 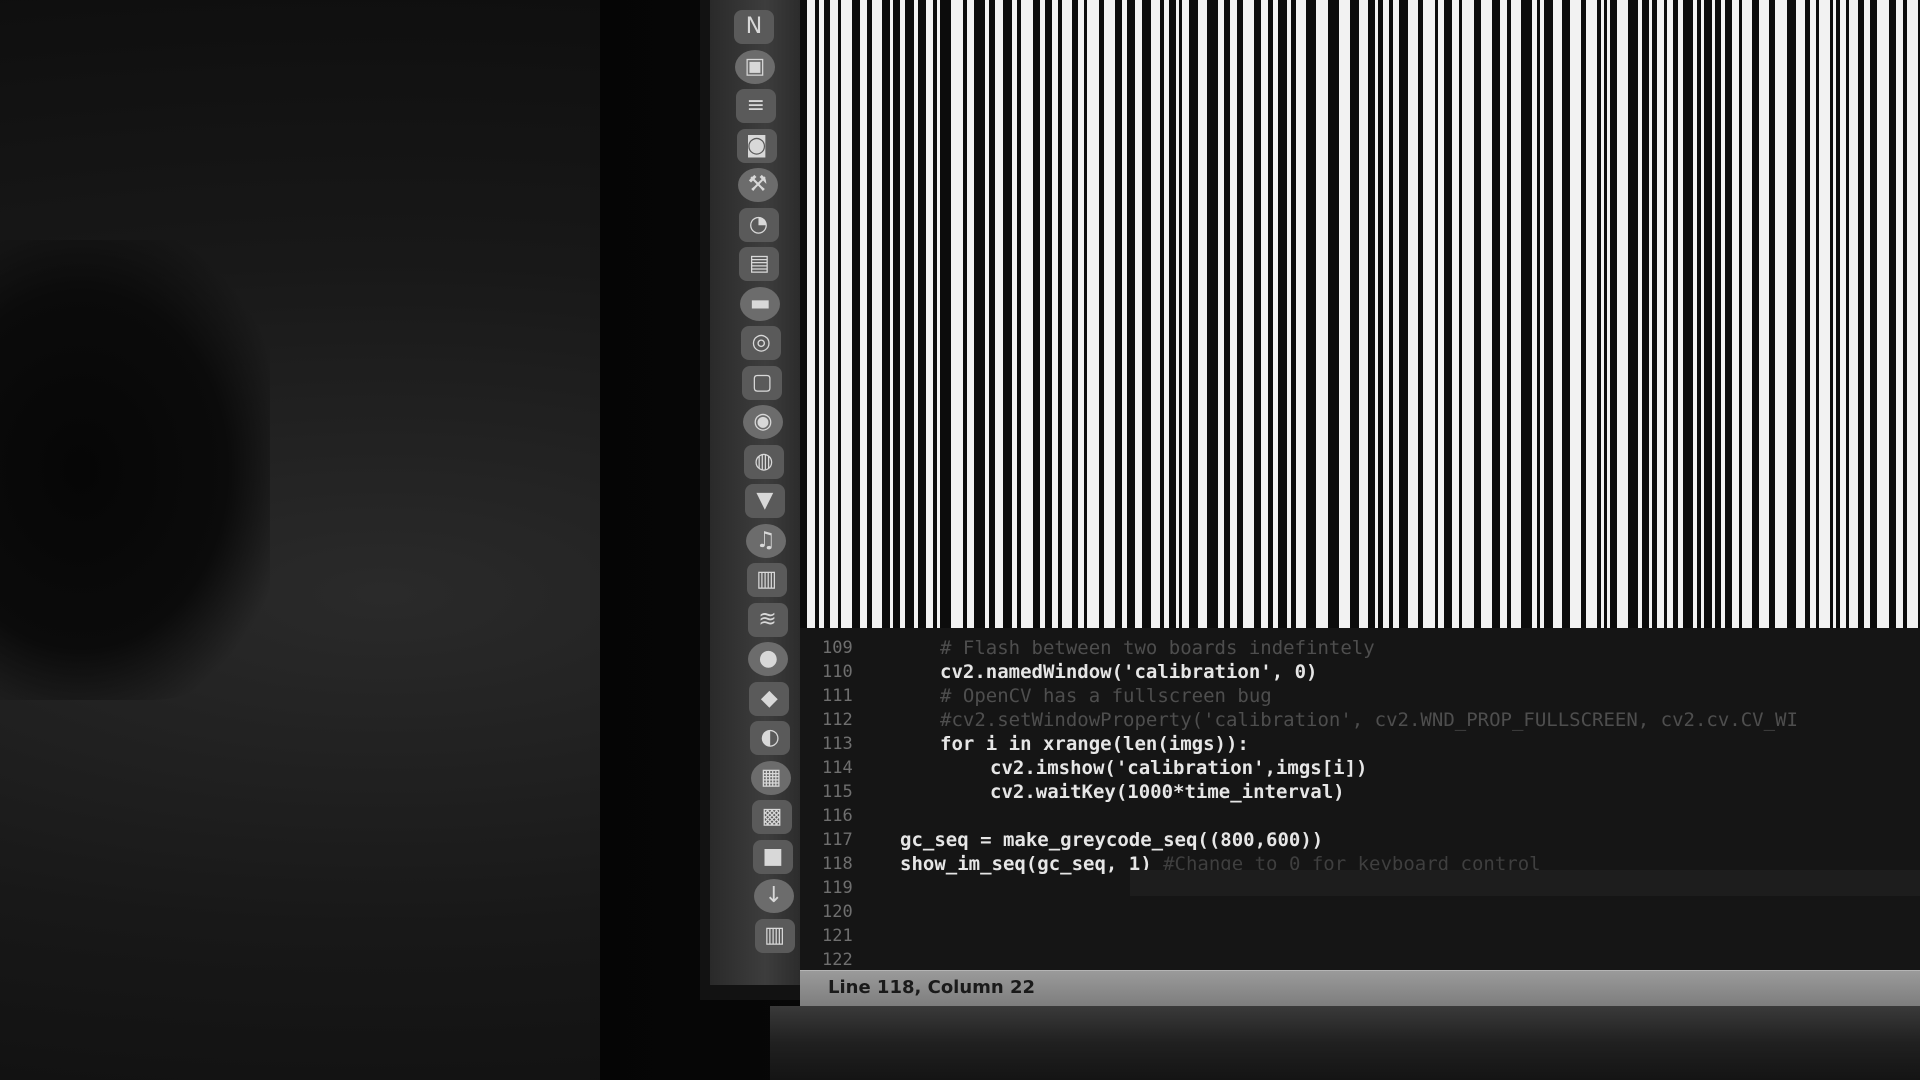 I want to click on nightly-app-icon: N, so click(x=754, y=27).